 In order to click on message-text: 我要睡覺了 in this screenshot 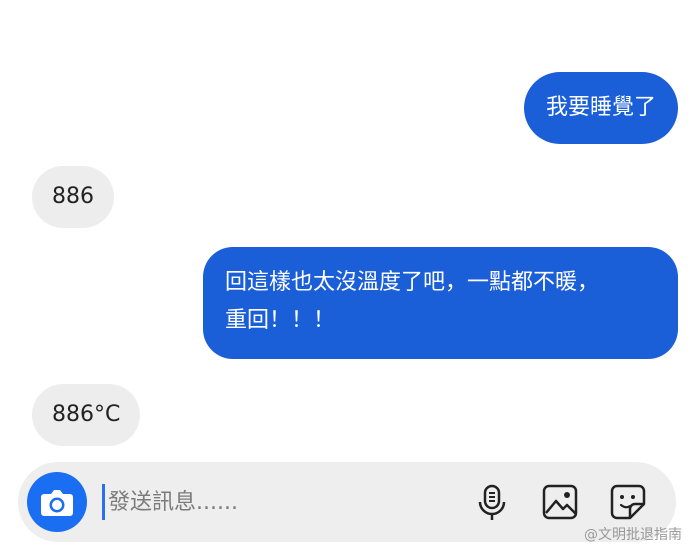, I will do `click(600, 107)`.